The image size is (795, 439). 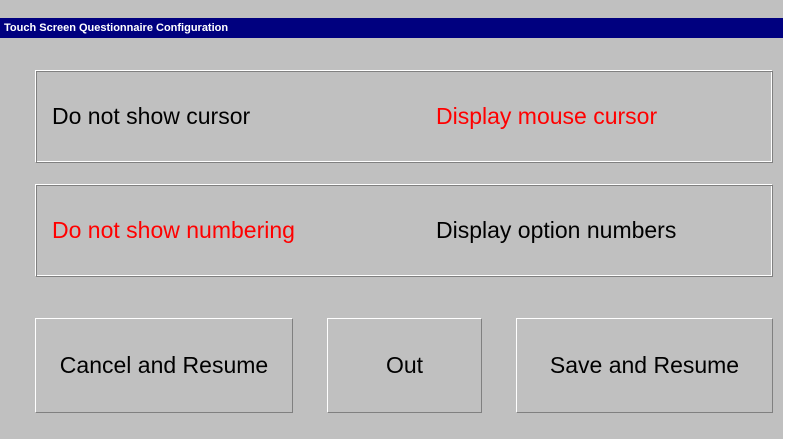 What do you see at coordinates (644, 365) in the screenshot?
I see `save-and-resume-button: Save and Resume` at bounding box center [644, 365].